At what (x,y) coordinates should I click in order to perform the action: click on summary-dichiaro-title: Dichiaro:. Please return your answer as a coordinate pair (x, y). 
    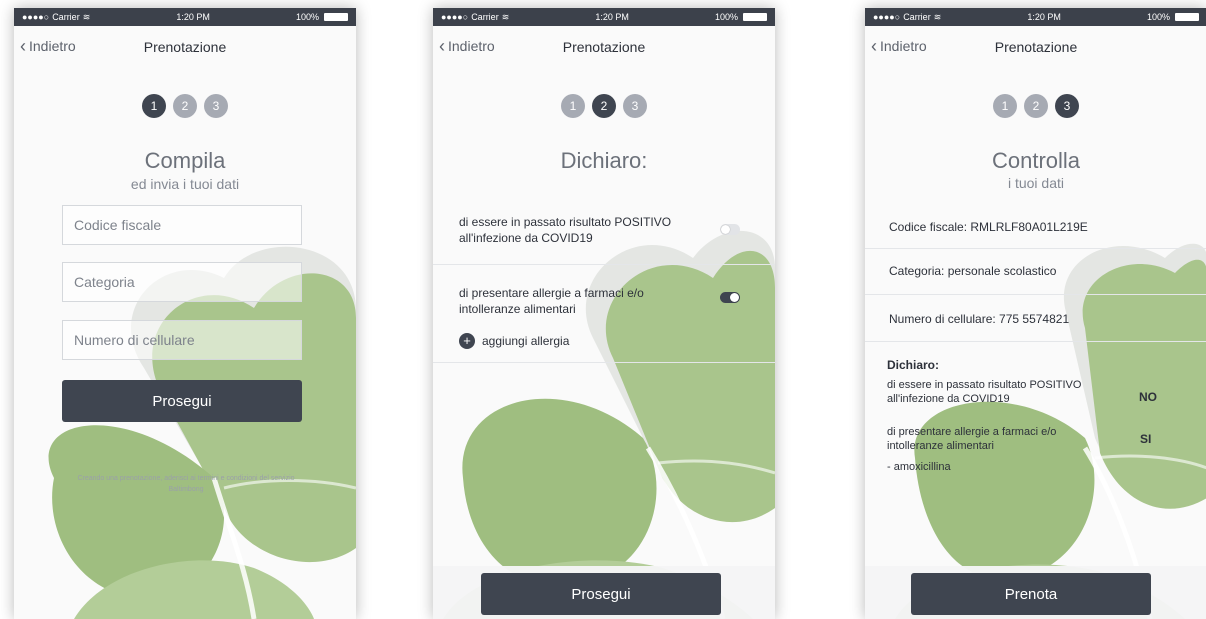
    Looking at the image, I should click on (913, 365).